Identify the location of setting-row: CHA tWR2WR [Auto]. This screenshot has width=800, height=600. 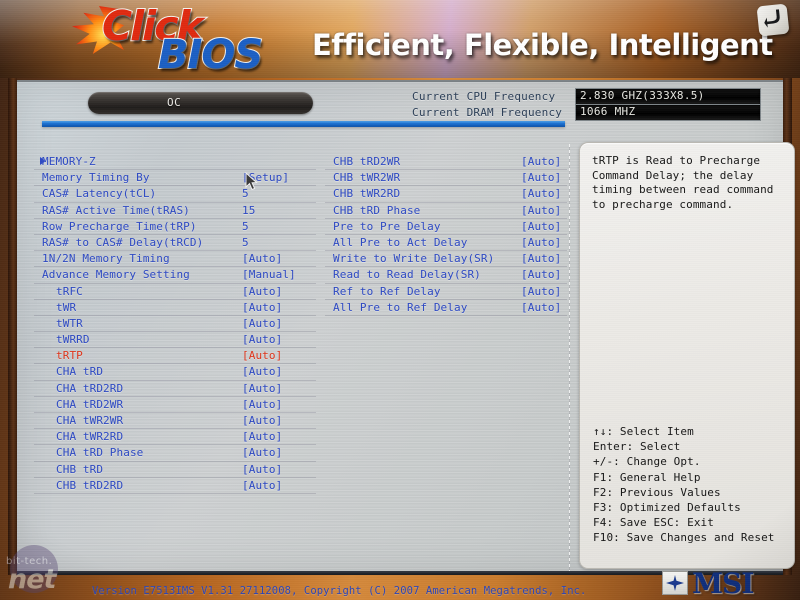
(175, 421).